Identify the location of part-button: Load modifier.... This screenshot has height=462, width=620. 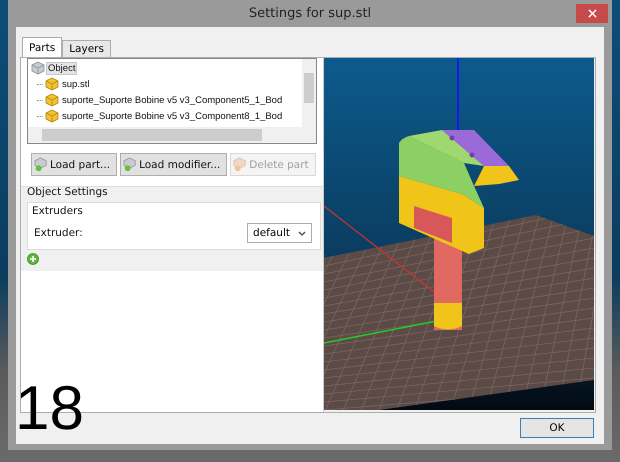
(174, 164).